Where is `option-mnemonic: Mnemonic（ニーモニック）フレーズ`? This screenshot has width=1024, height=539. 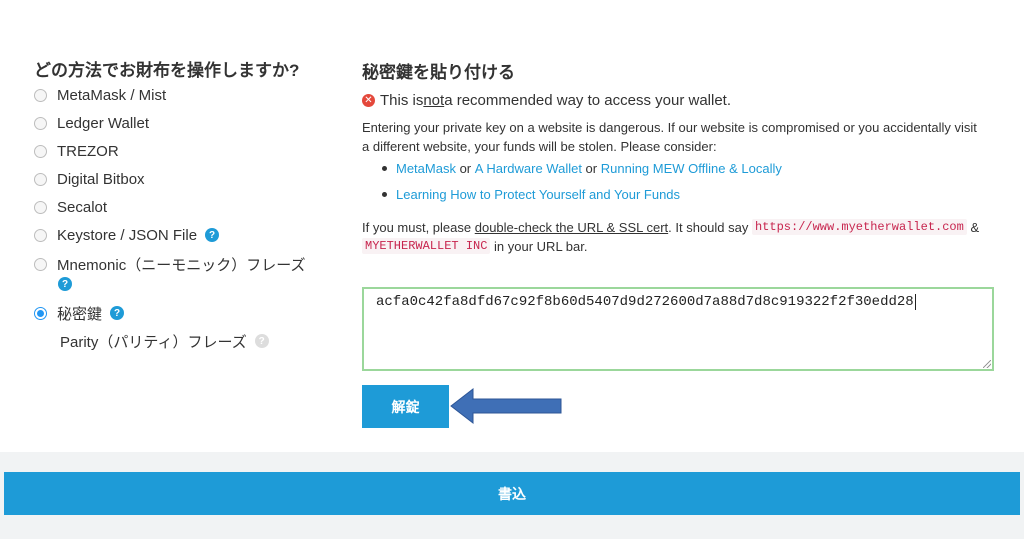 option-mnemonic: Mnemonic（ニーモニック）フレーズ is located at coordinates (169, 264).